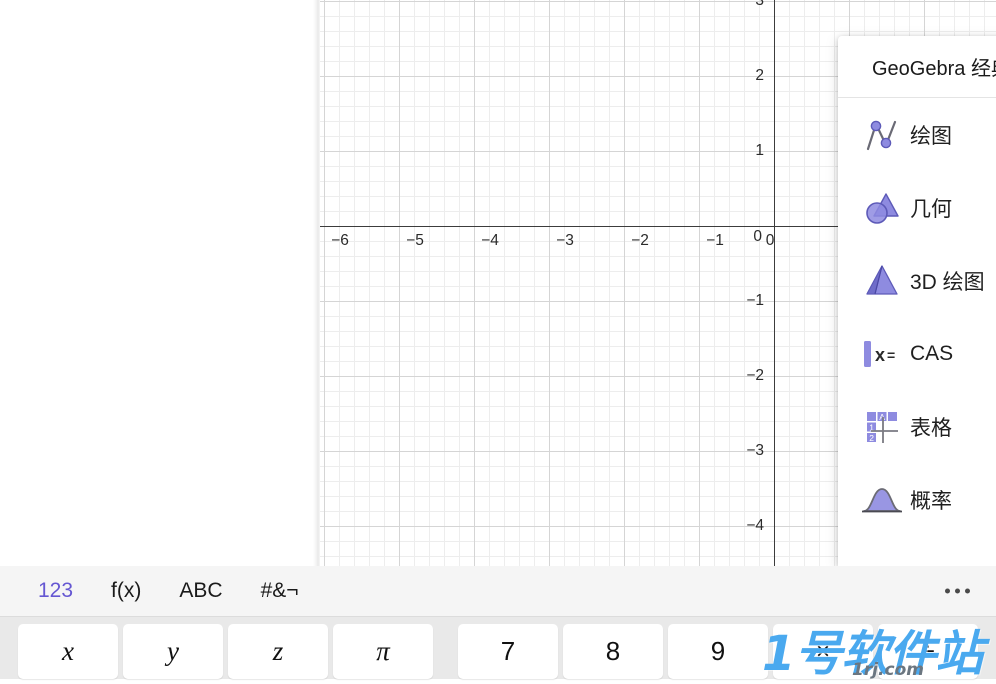  Describe the element at coordinates (774, 283) in the screenshot. I see `y-axis` at that location.